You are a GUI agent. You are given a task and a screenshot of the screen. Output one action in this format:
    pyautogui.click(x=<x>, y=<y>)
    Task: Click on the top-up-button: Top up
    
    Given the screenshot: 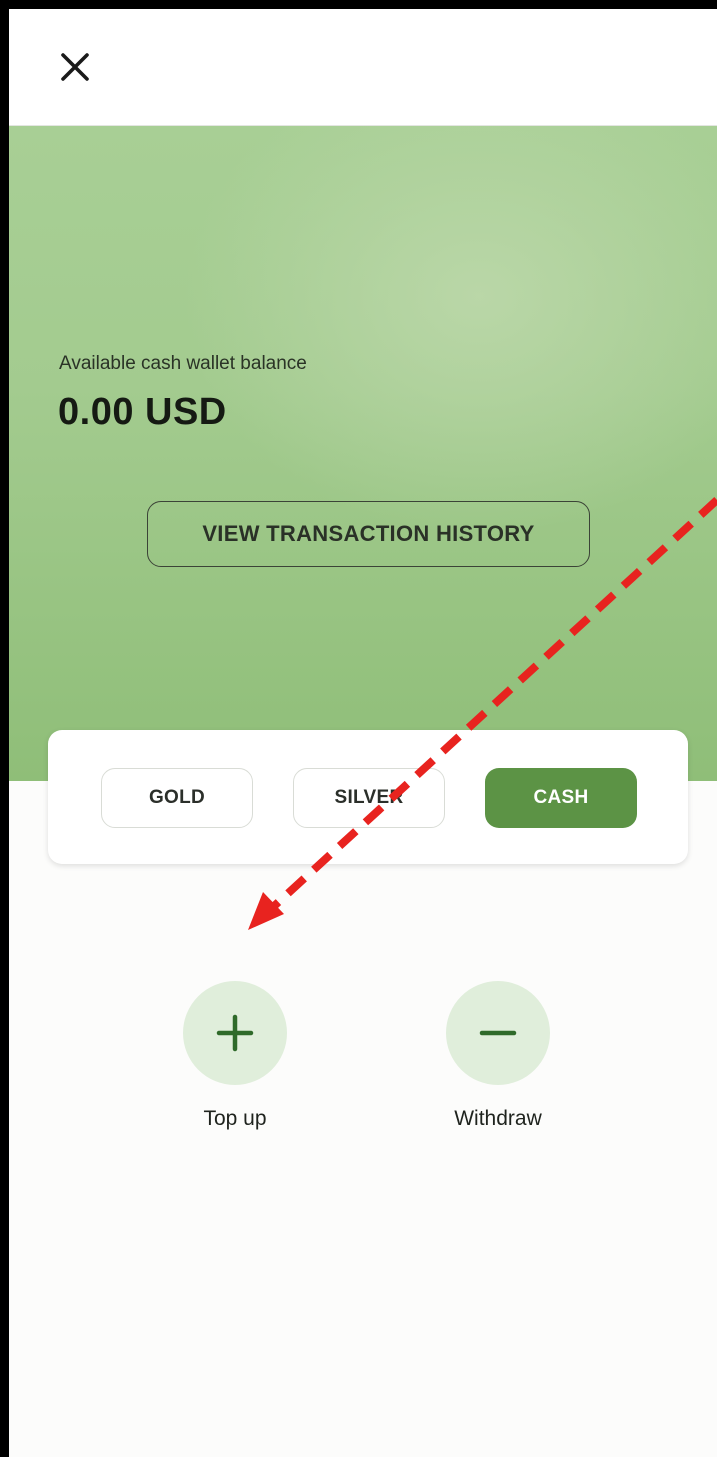 What is the action you would take?
    pyautogui.click(x=235, y=1056)
    